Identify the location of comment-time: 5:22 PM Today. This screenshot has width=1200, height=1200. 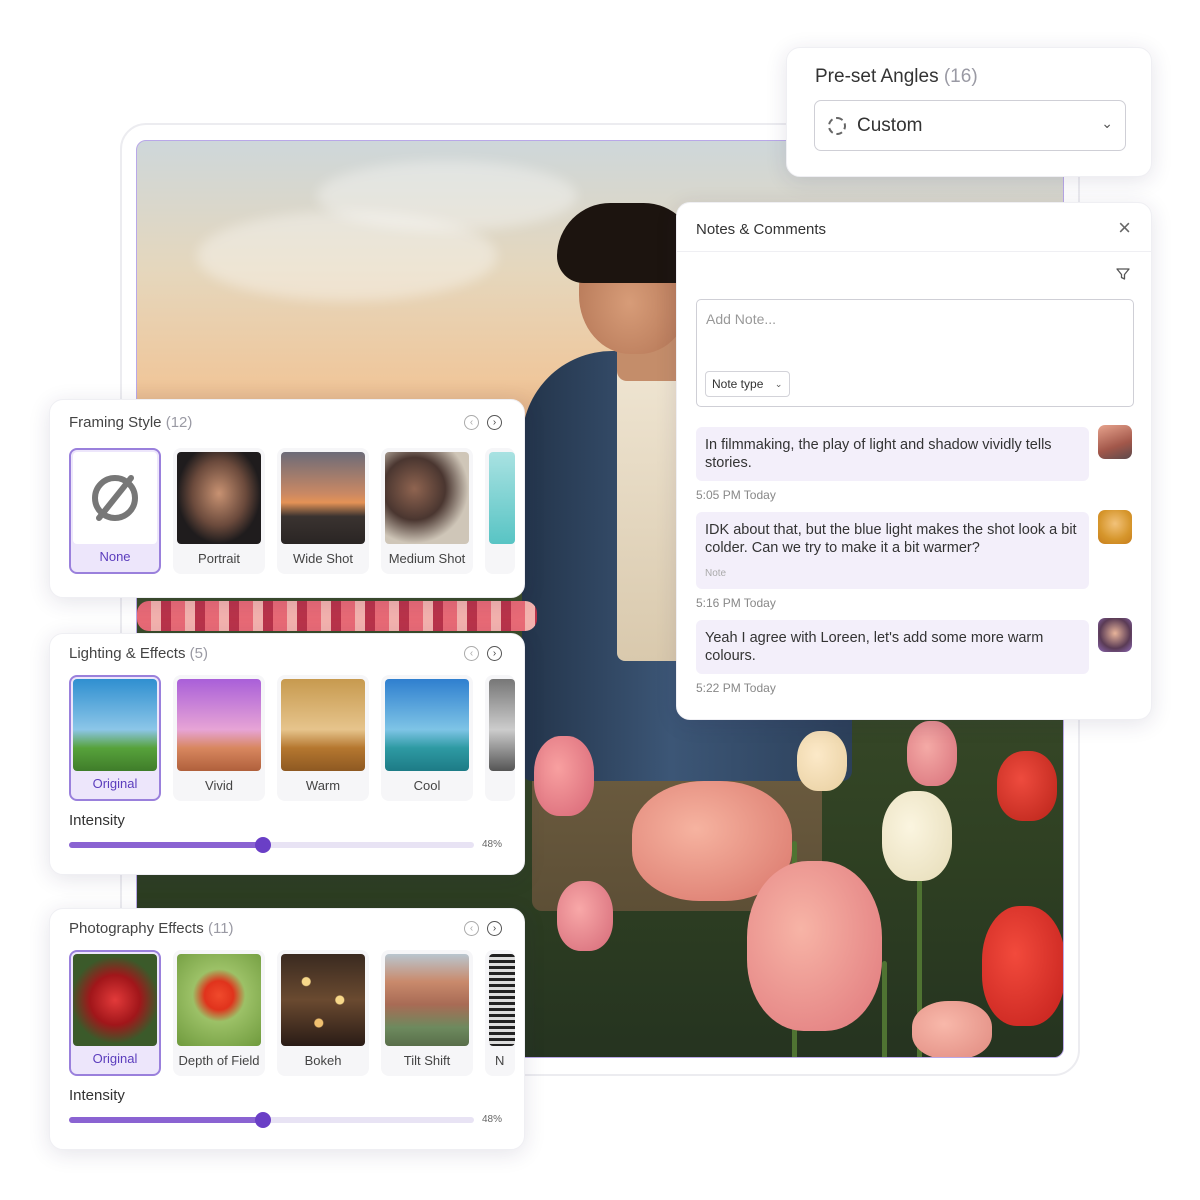
(736, 688).